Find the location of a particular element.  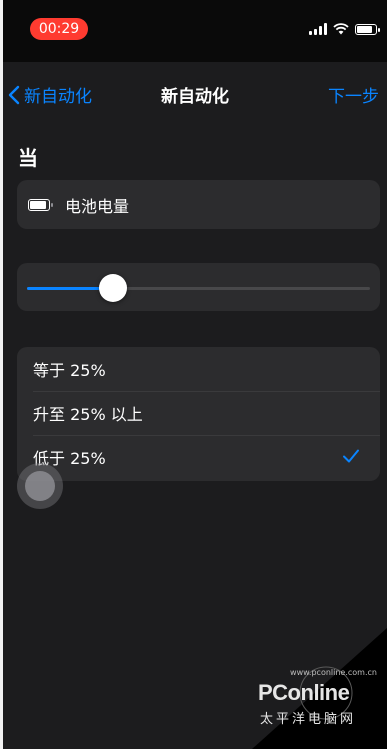

watermark-brand: PConline is located at coordinates (304, 692).